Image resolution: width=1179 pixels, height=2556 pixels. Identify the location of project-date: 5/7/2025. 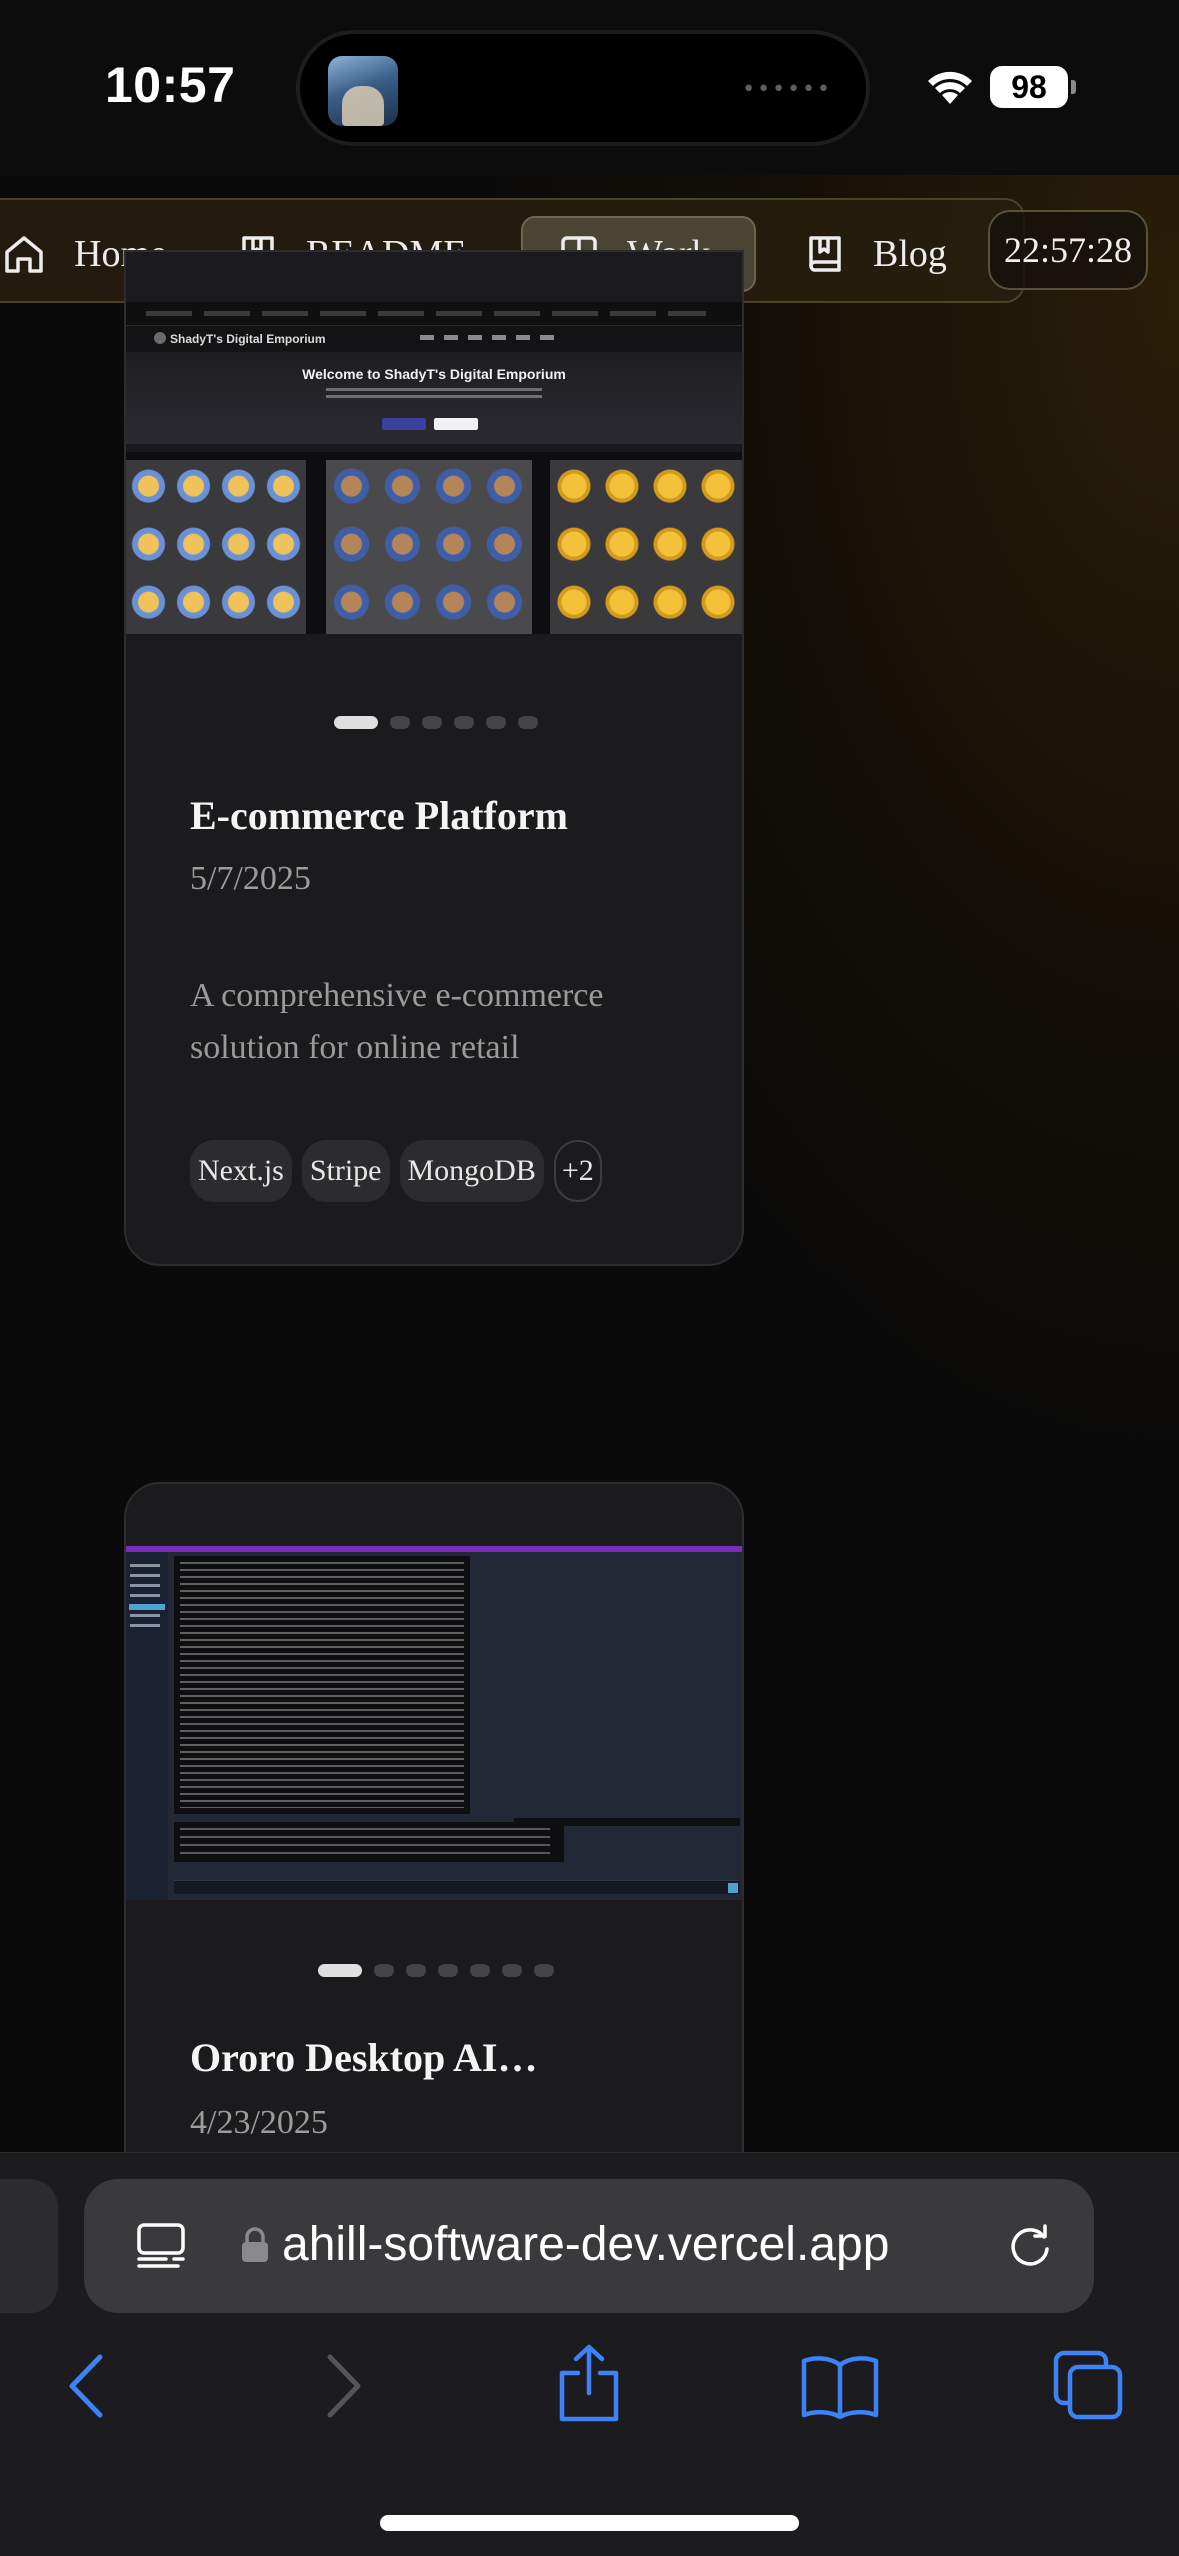
(250, 878).